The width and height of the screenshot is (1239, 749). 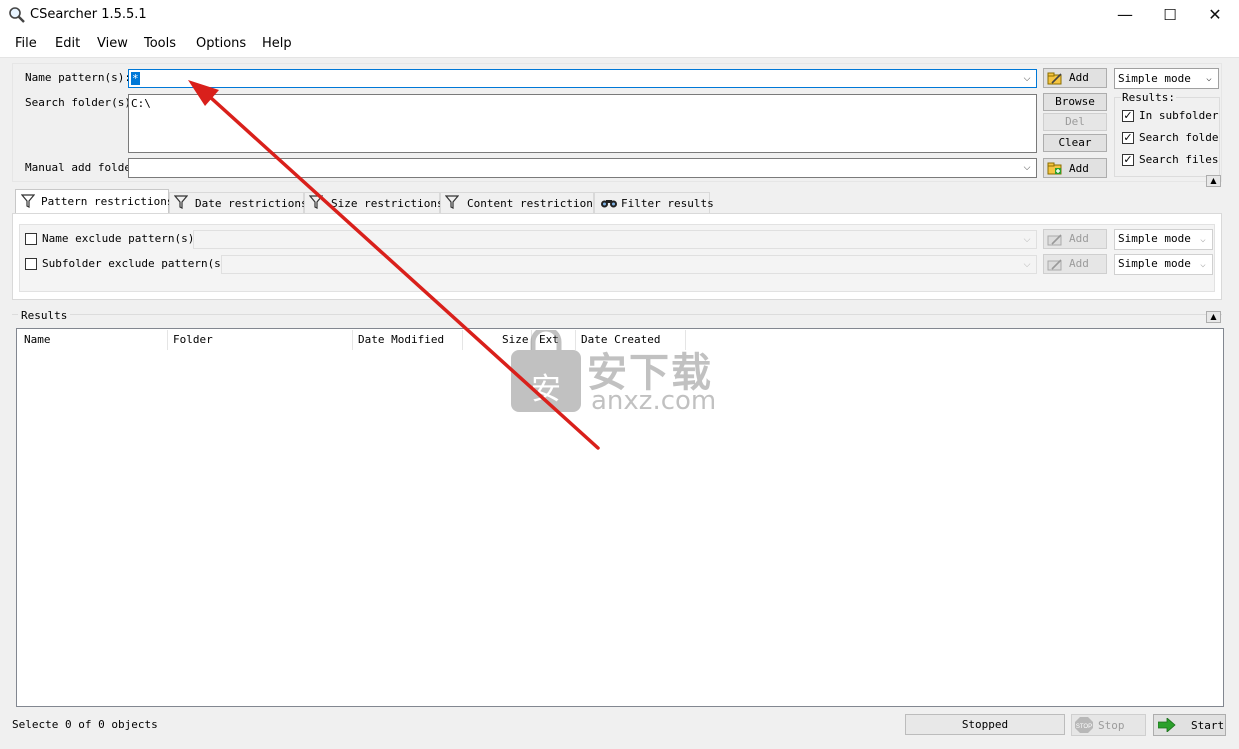 What do you see at coordinates (107, 201) in the screenshot?
I see `tab-label: Pattern restrictions` at bounding box center [107, 201].